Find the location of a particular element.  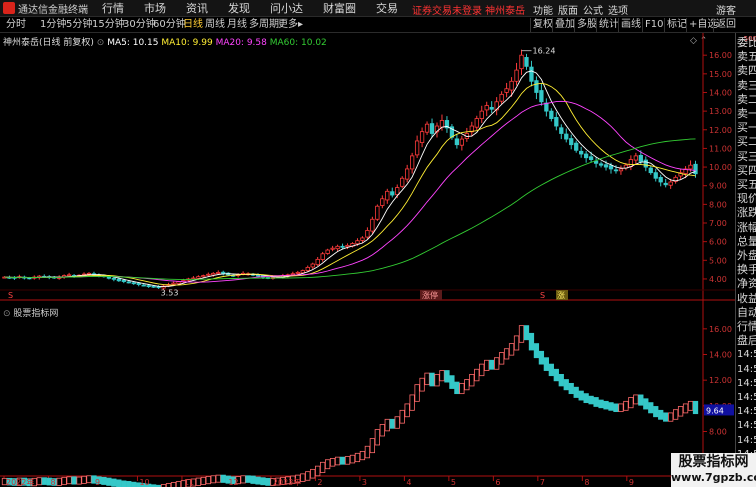

period-tab-intraday: 分时 is located at coordinates (16, 25).